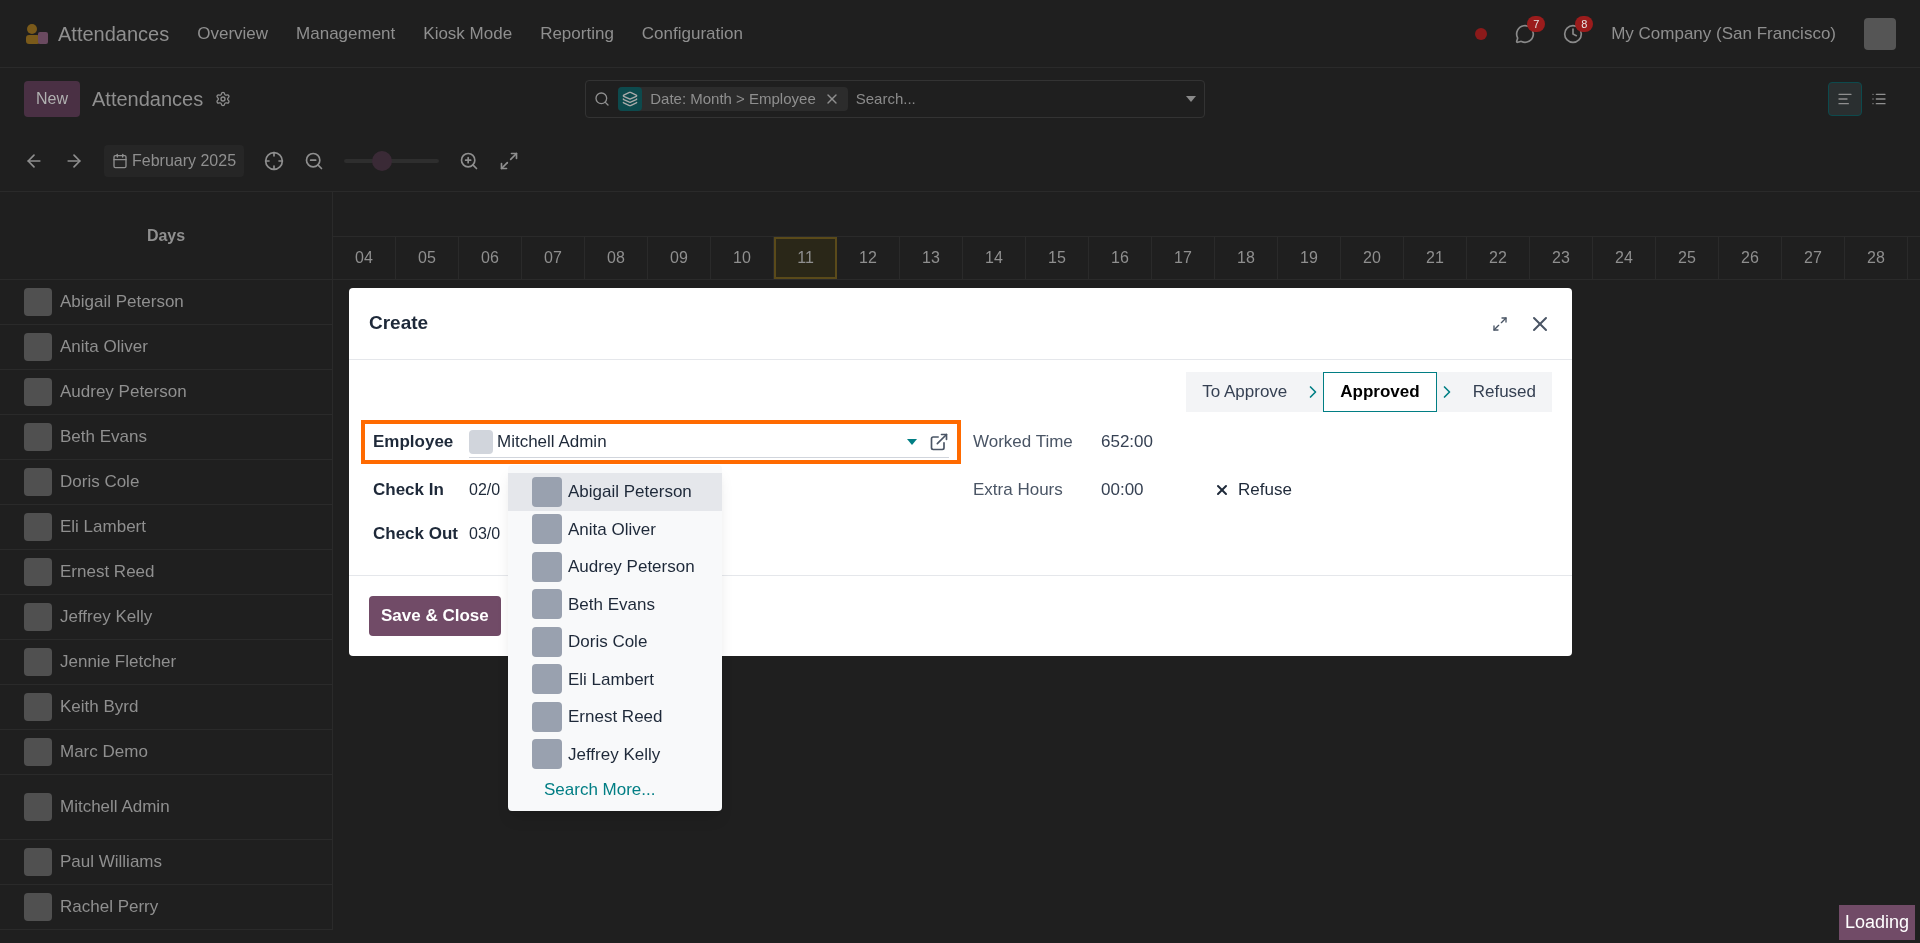  I want to click on day-header: 15, so click(1057, 258).